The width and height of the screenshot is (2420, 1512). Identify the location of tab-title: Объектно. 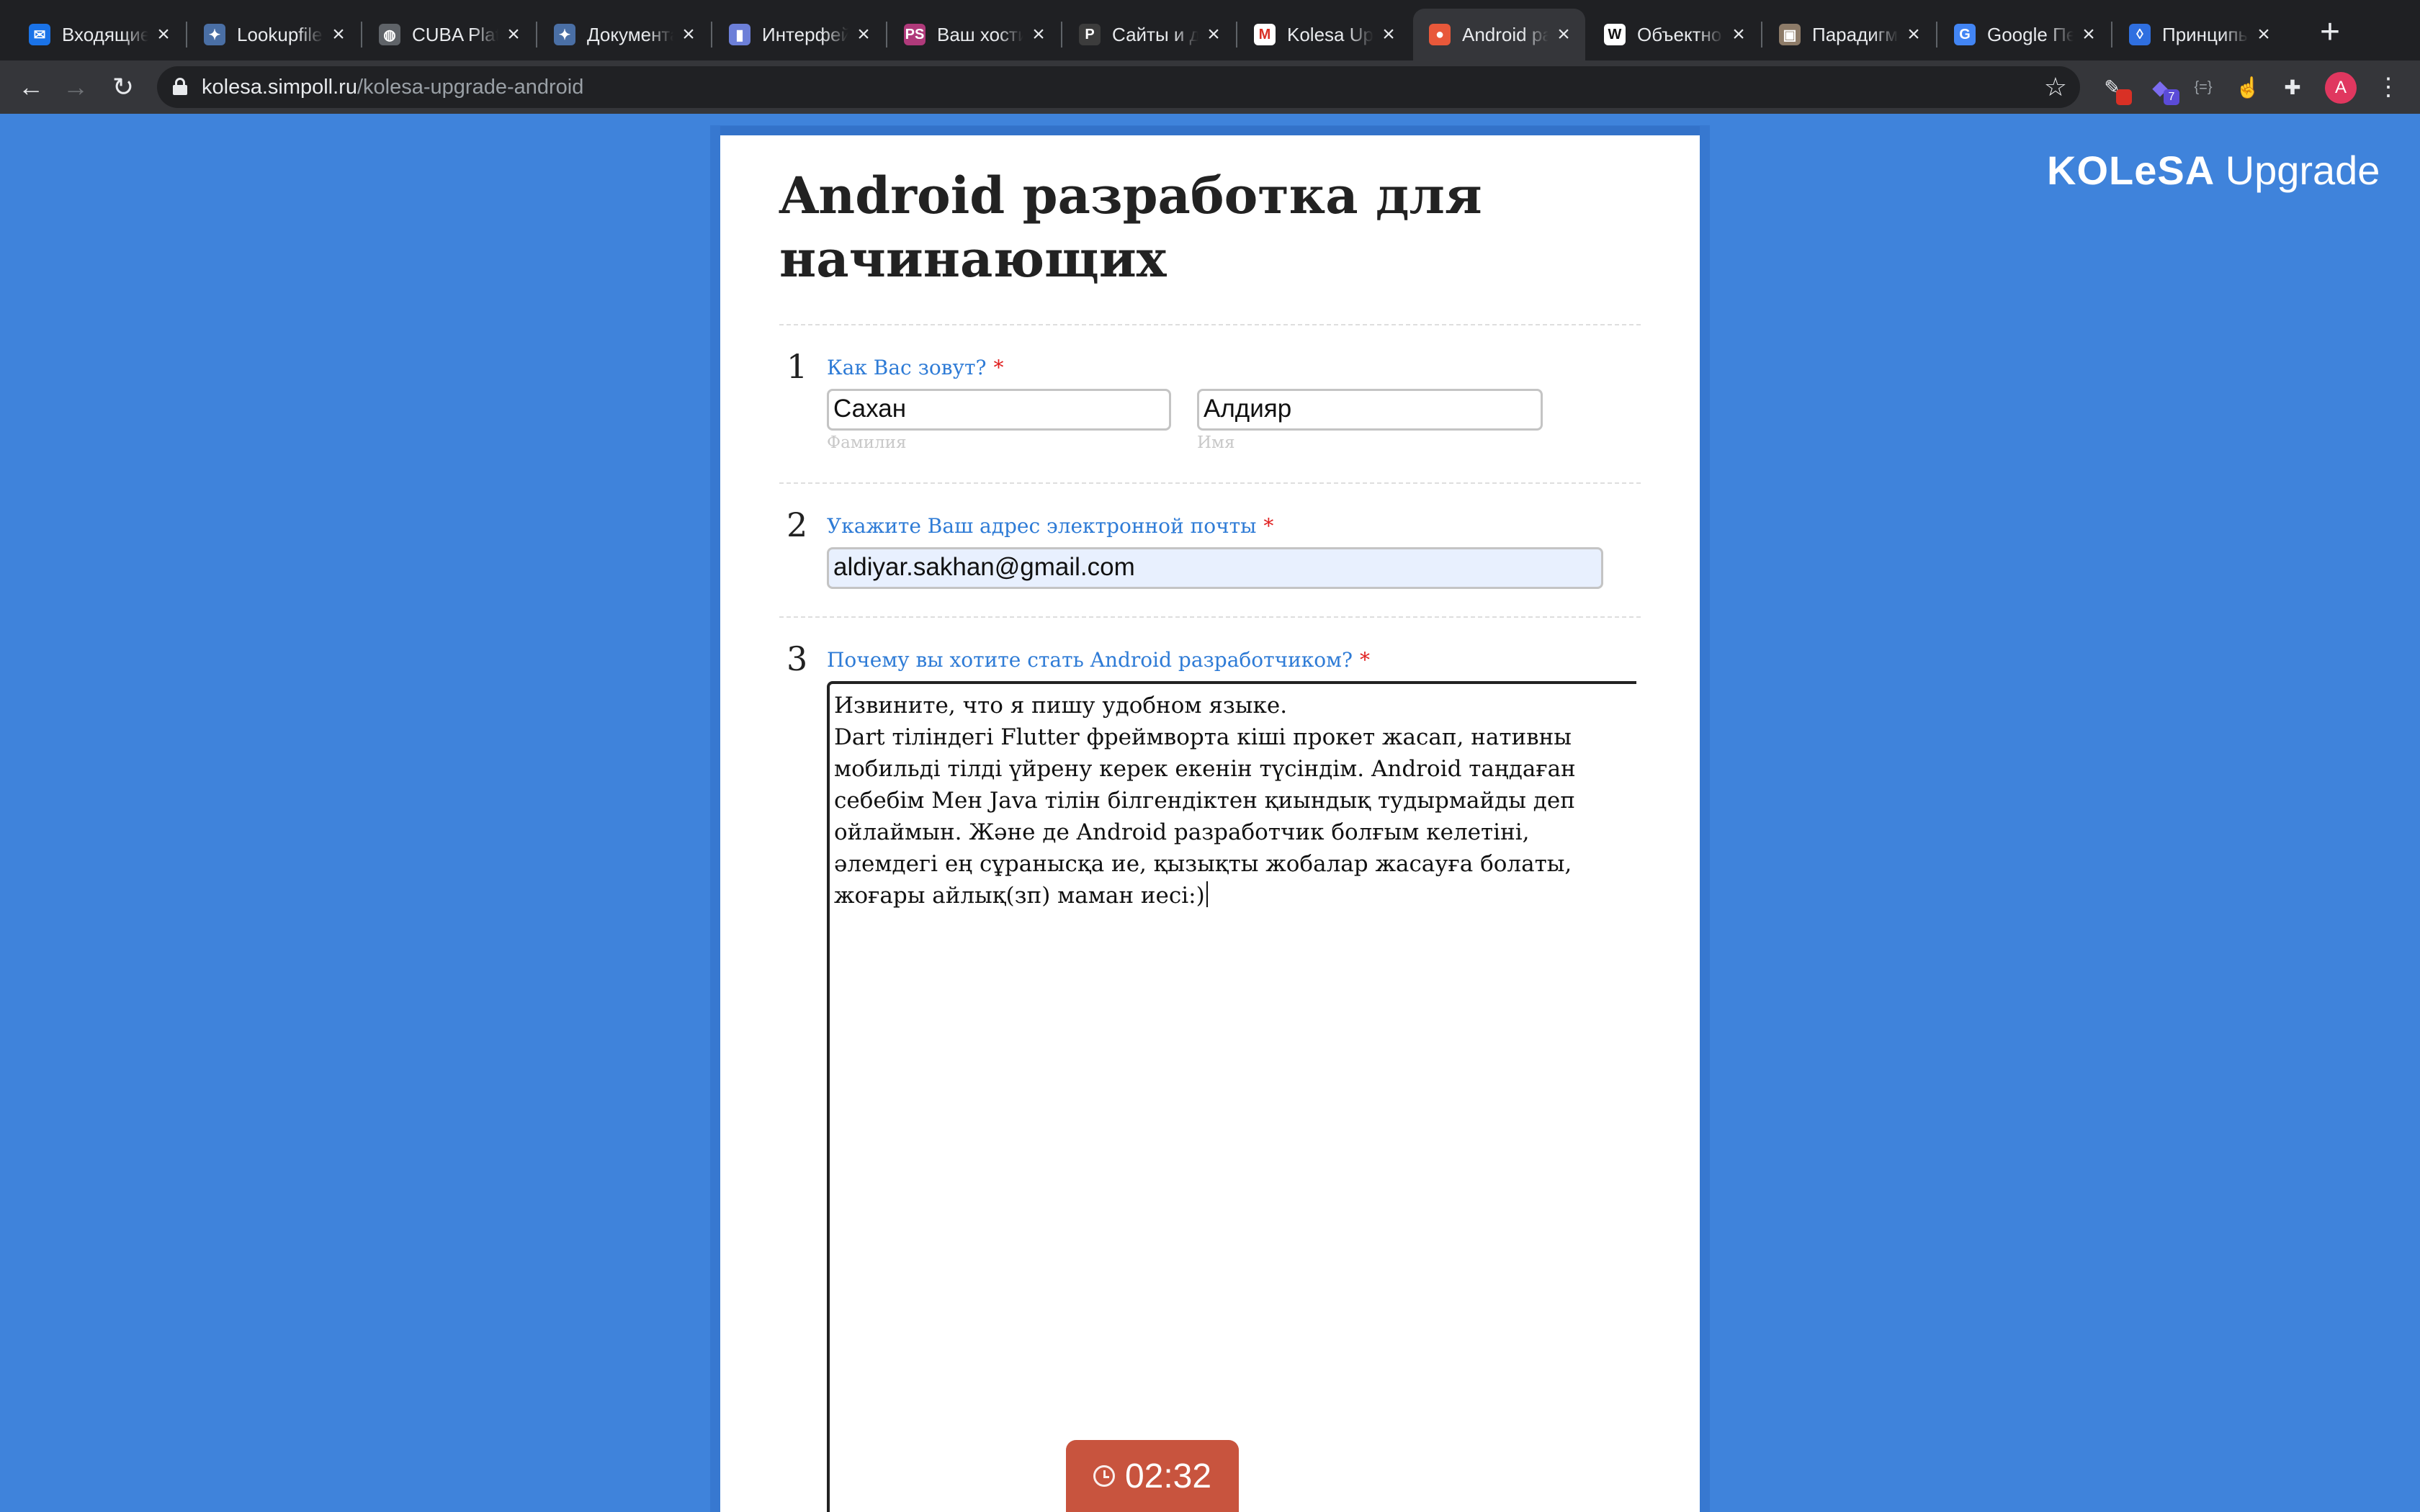
(1680, 34).